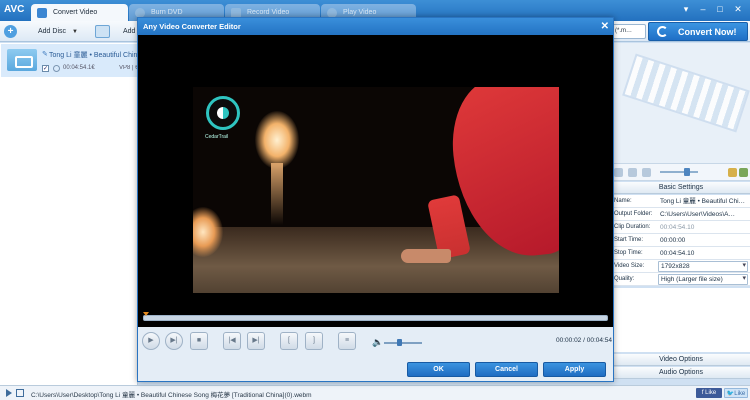 This screenshot has height=400, width=750. What do you see at coordinates (277, 140) in the screenshot?
I see `candle-glow` at bounding box center [277, 140].